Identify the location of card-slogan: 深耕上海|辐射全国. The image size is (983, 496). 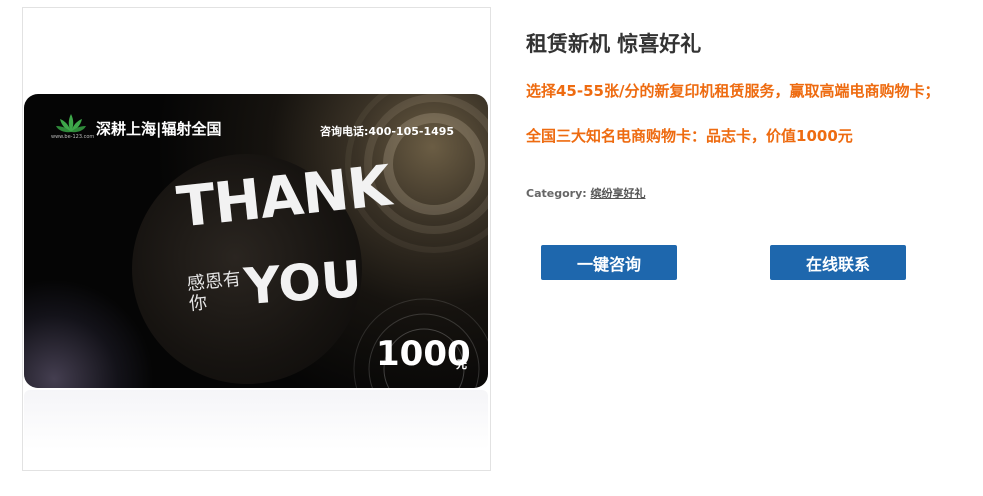
(159, 129).